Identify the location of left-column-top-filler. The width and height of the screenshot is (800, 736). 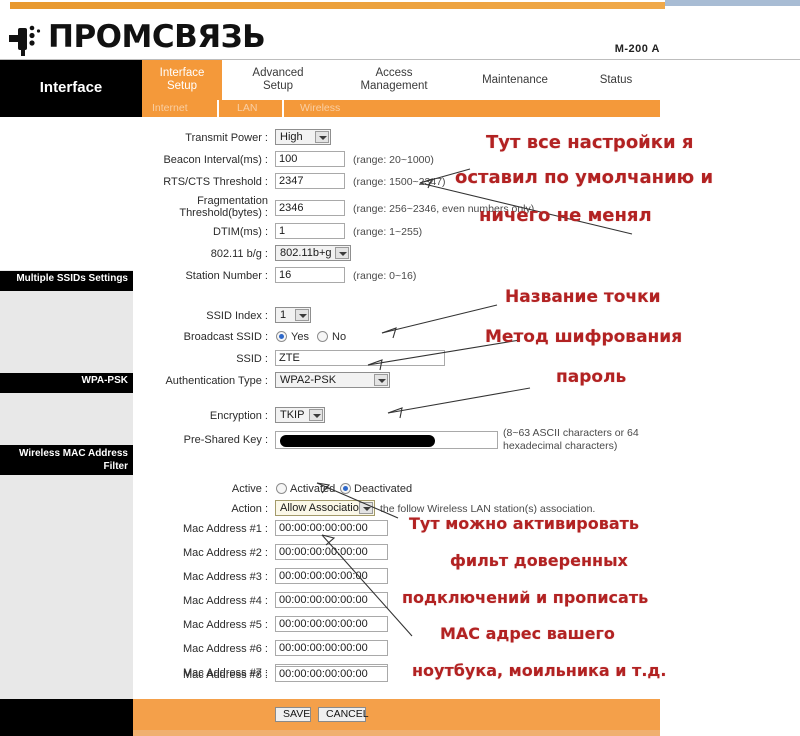
(66, 193).